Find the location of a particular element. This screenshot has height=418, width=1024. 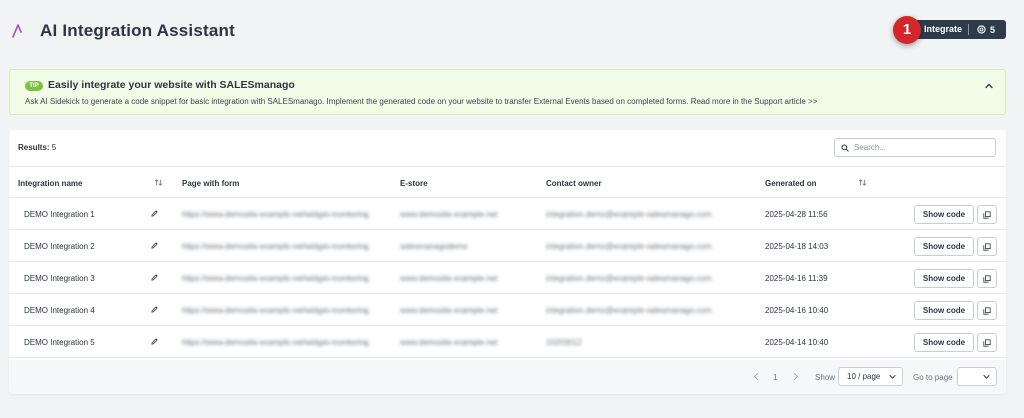

integrate-toolbar: Integrate 5 is located at coordinates (958, 29).